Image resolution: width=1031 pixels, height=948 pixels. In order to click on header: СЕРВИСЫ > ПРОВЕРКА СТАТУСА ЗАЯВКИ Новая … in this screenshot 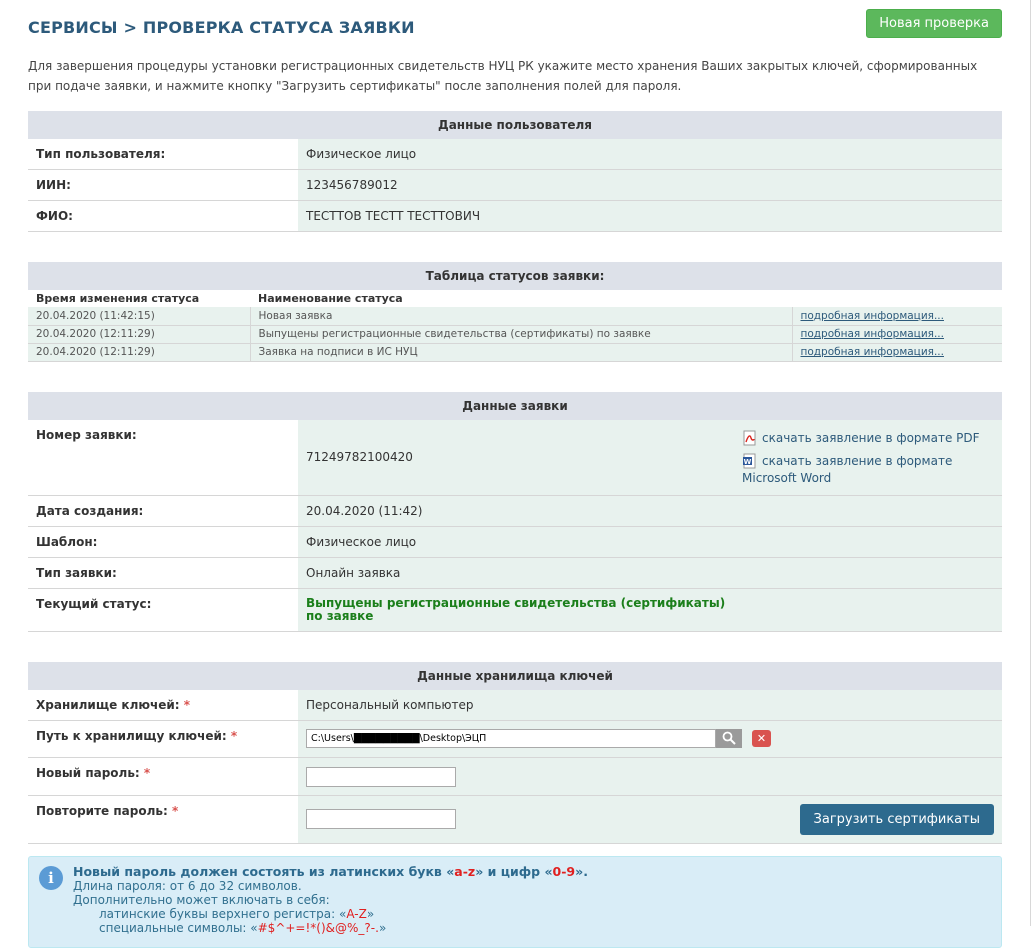, I will do `click(515, 27)`.